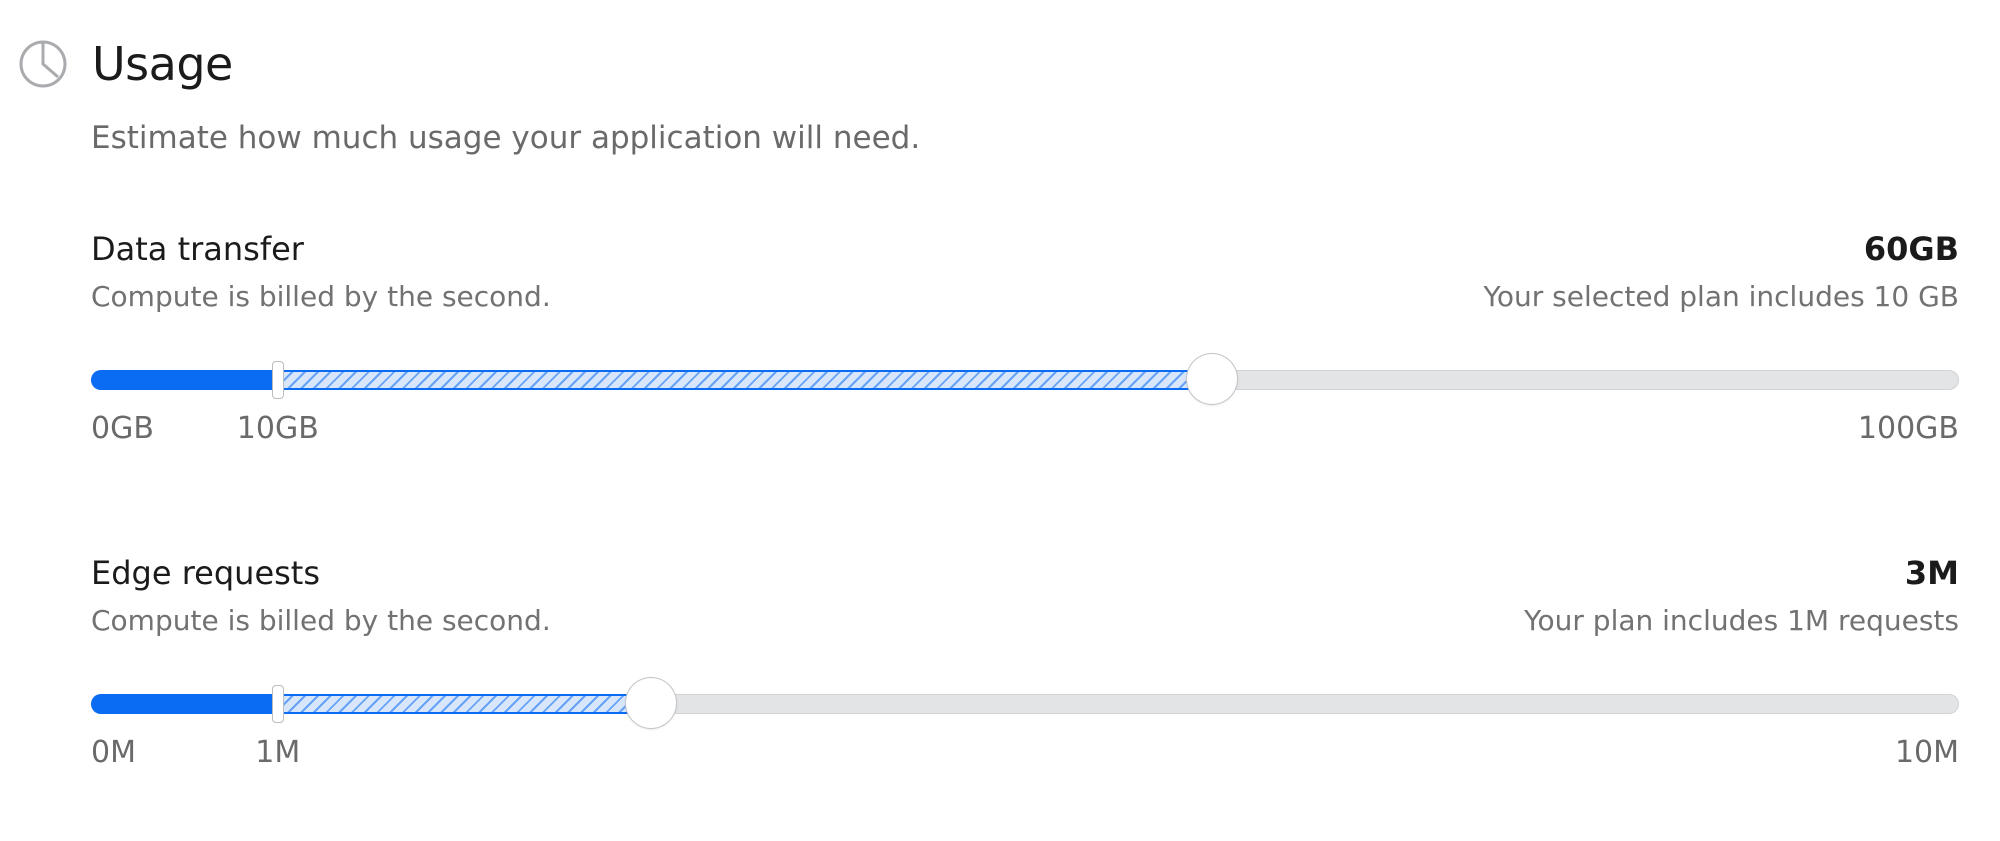  What do you see at coordinates (321, 620) in the screenshot?
I see `edge-requests-description: Compute is billed by the second.` at bounding box center [321, 620].